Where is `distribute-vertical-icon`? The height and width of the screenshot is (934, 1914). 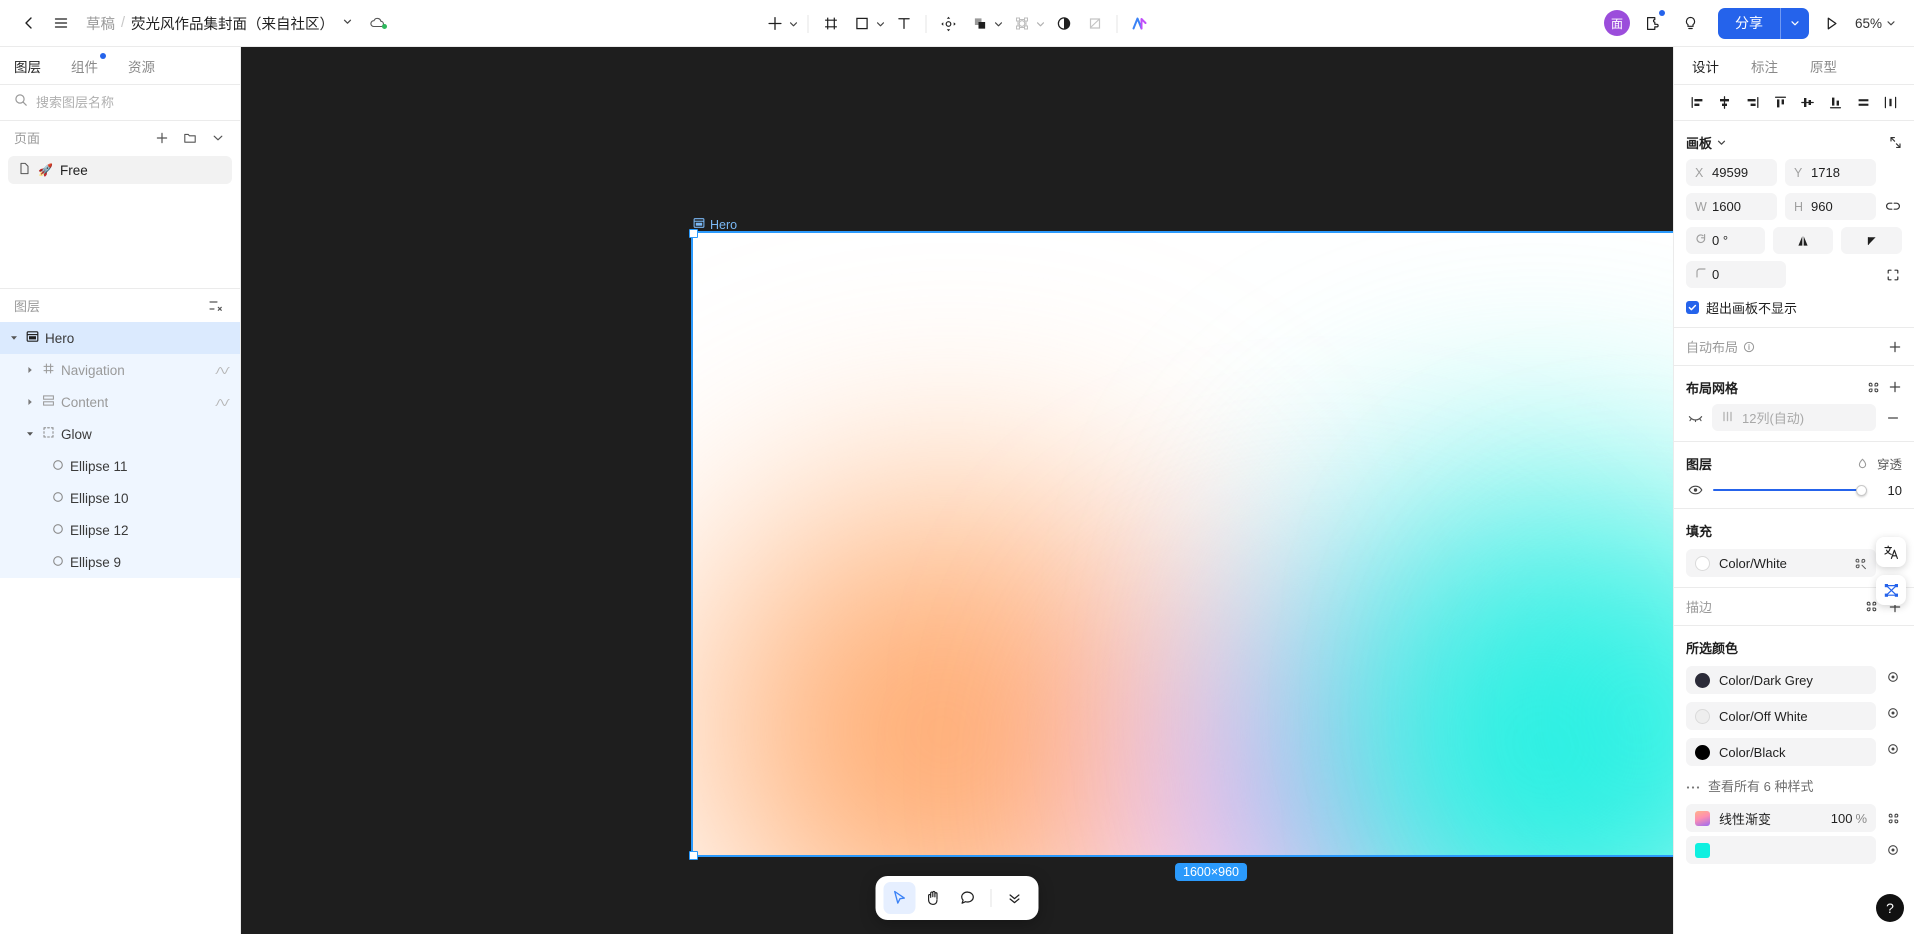
distribute-vertical-icon is located at coordinates (1863, 103).